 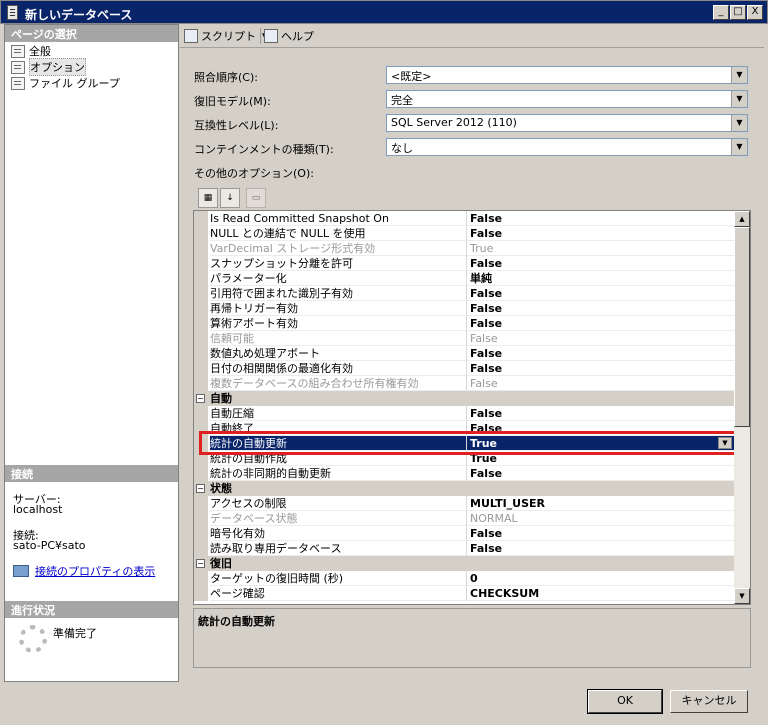 What do you see at coordinates (464, 233) in the screenshot?
I see `property-row: NULL との連結で NULL を使用 False` at bounding box center [464, 233].